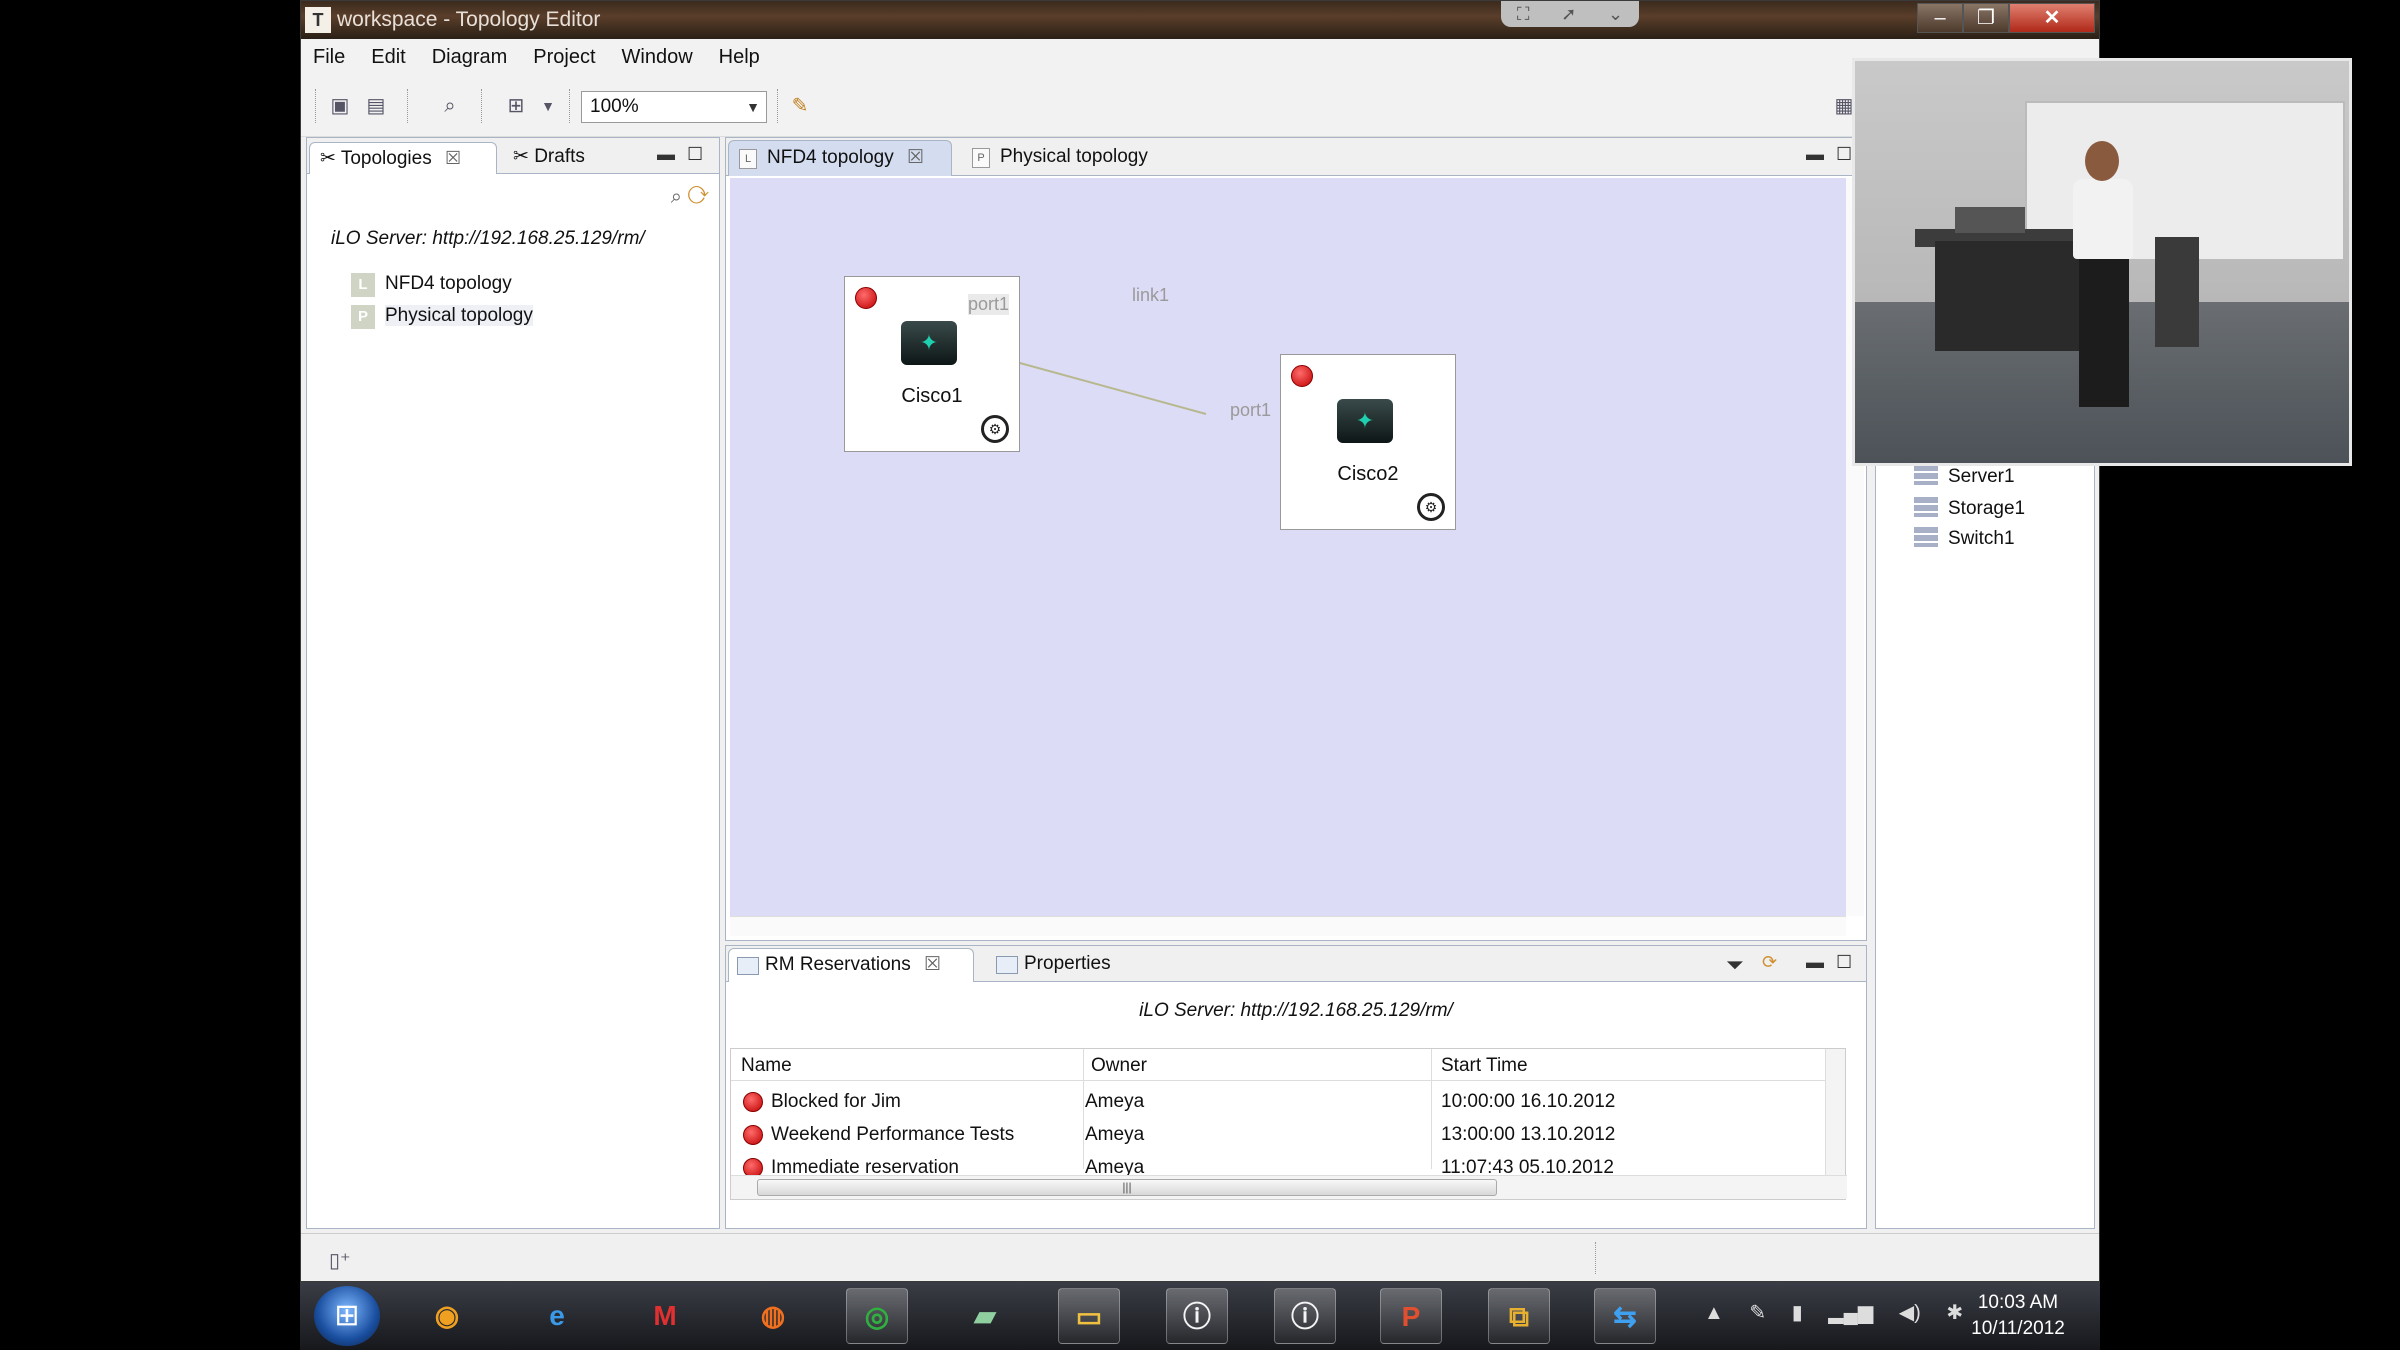  Describe the element at coordinates (1197, 1316) in the screenshot. I see `topology-editor-icon: ⓘ` at that location.